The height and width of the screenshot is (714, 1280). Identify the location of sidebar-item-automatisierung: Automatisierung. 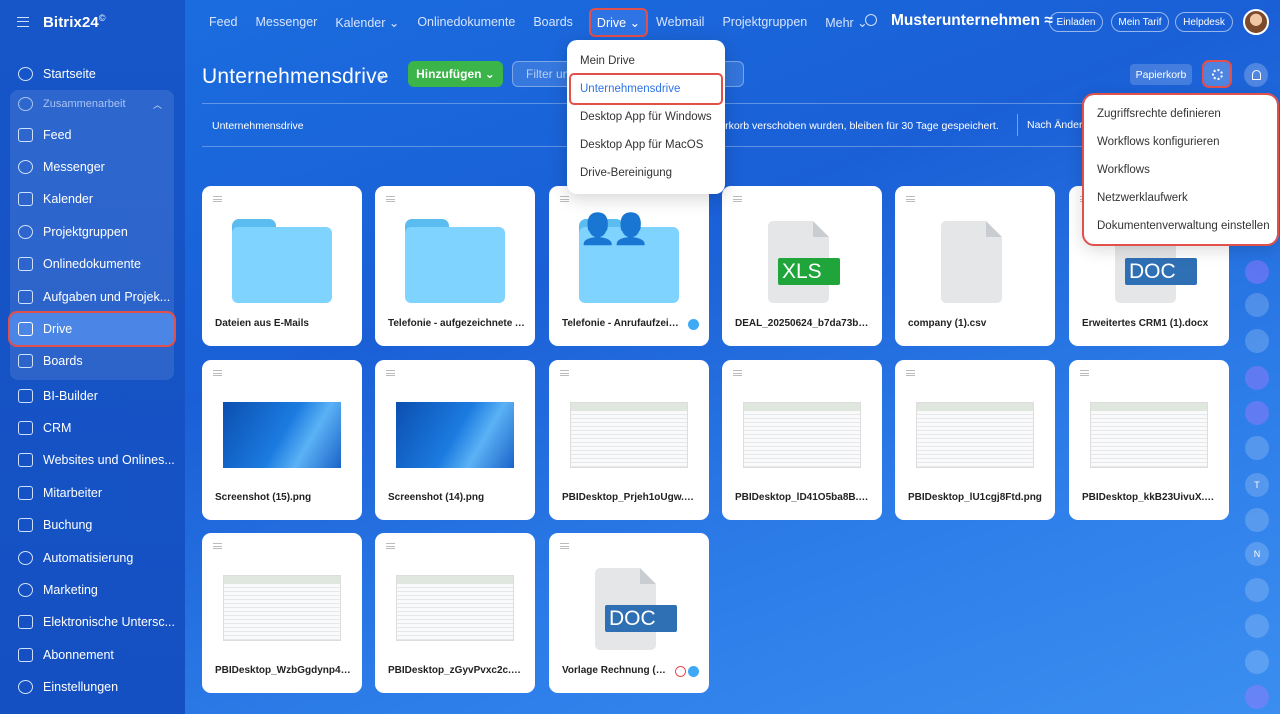
(92, 557).